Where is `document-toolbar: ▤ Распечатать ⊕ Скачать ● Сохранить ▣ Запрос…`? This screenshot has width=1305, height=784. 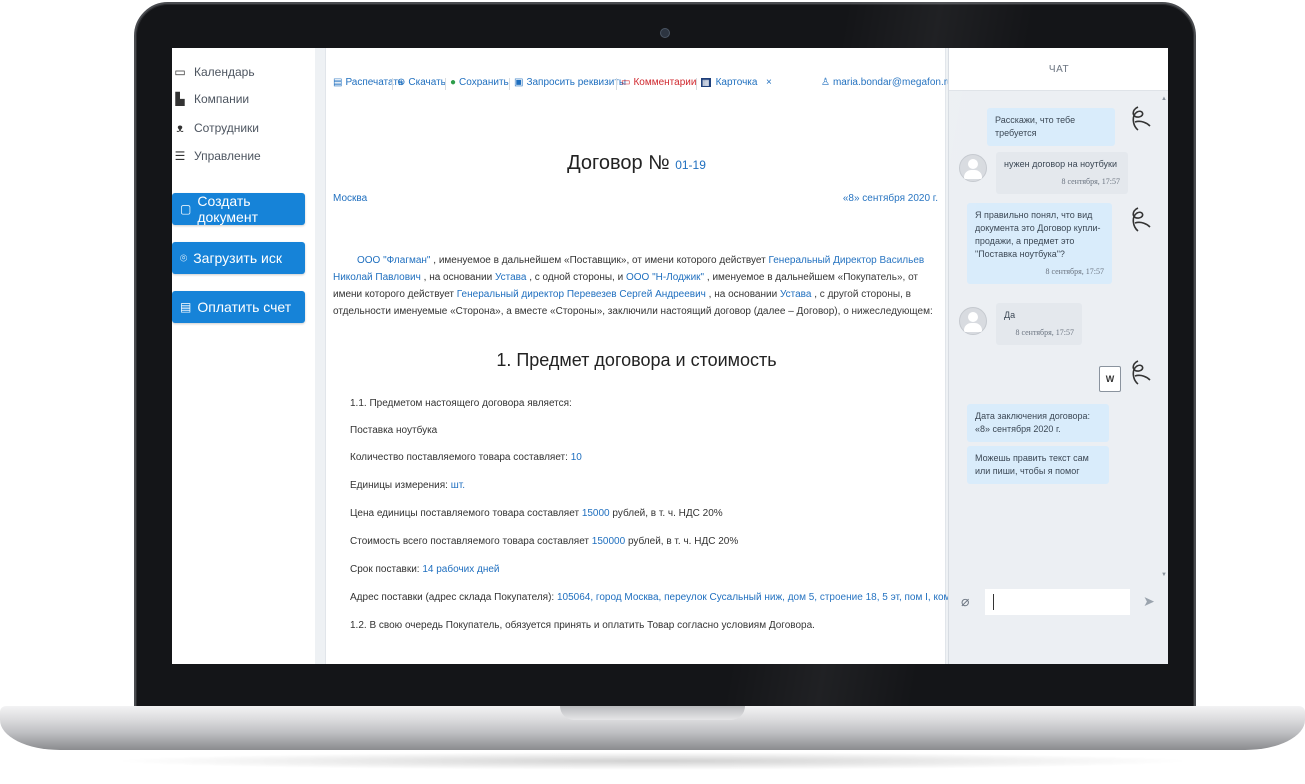
document-toolbar: ▤ Распечатать ⊕ Скачать ● Сохранить ▣ Запрос… is located at coordinates (639, 78).